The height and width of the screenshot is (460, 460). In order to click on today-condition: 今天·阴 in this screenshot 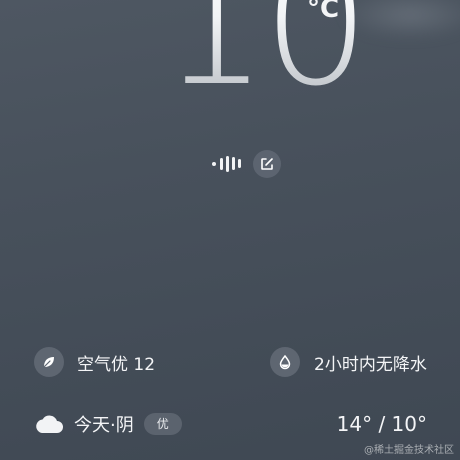, I will do `click(104, 425)`.